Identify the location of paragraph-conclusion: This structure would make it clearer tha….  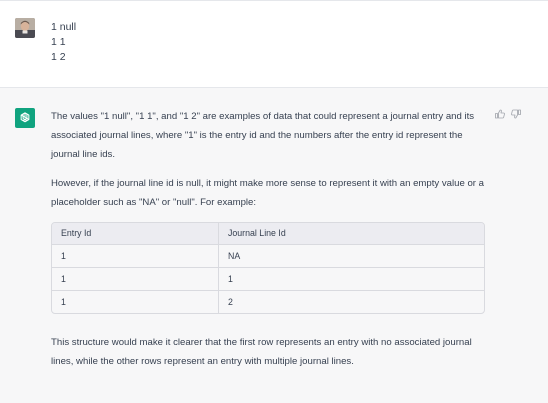
(261, 352).